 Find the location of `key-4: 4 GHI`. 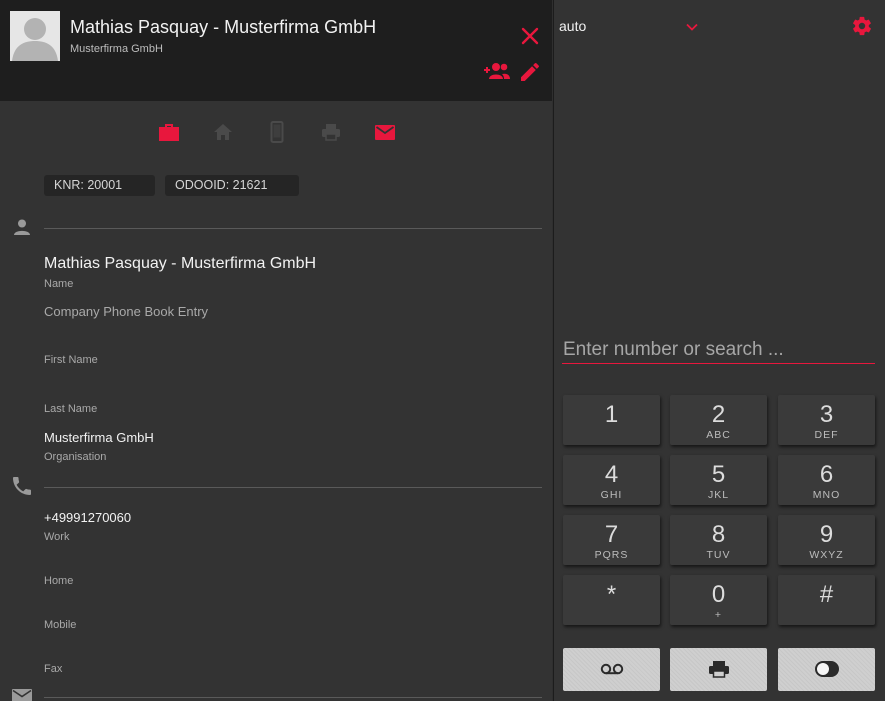

key-4: 4 GHI is located at coordinates (611, 480).